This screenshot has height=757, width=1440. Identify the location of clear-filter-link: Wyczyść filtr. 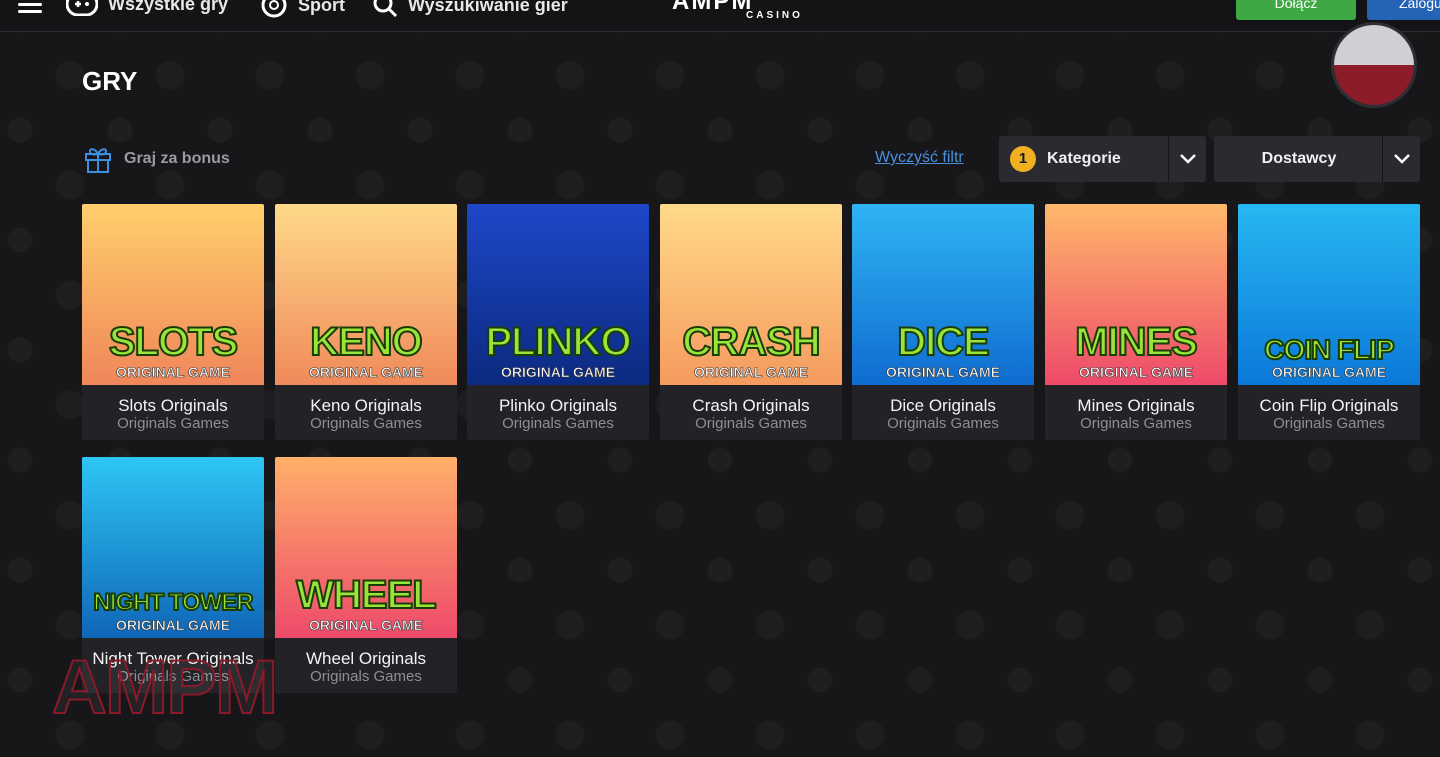
(919, 158).